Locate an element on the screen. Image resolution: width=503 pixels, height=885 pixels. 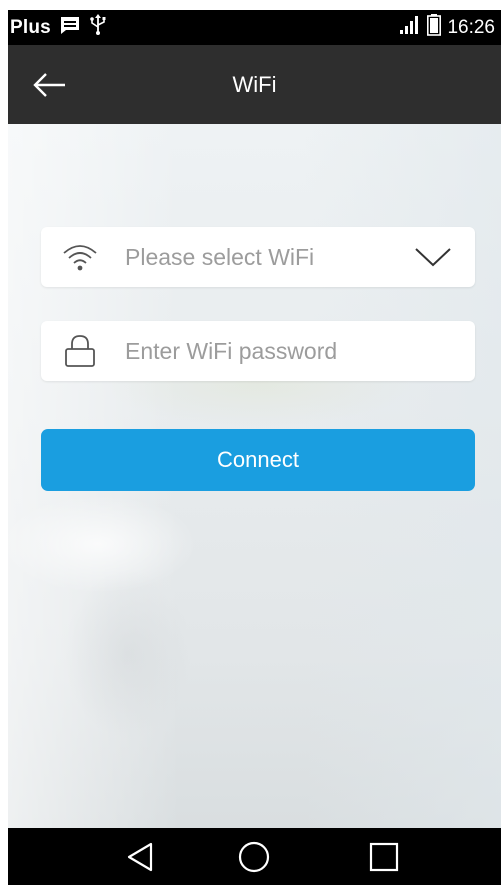
navigation-bar is located at coordinates (254, 856).